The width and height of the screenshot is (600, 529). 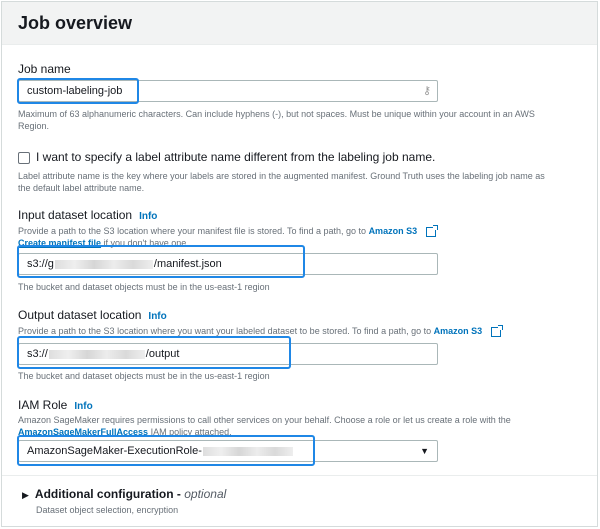 What do you see at coordinates (299, 23) in the screenshot?
I see `panel-header: Job overview` at bounding box center [299, 23].